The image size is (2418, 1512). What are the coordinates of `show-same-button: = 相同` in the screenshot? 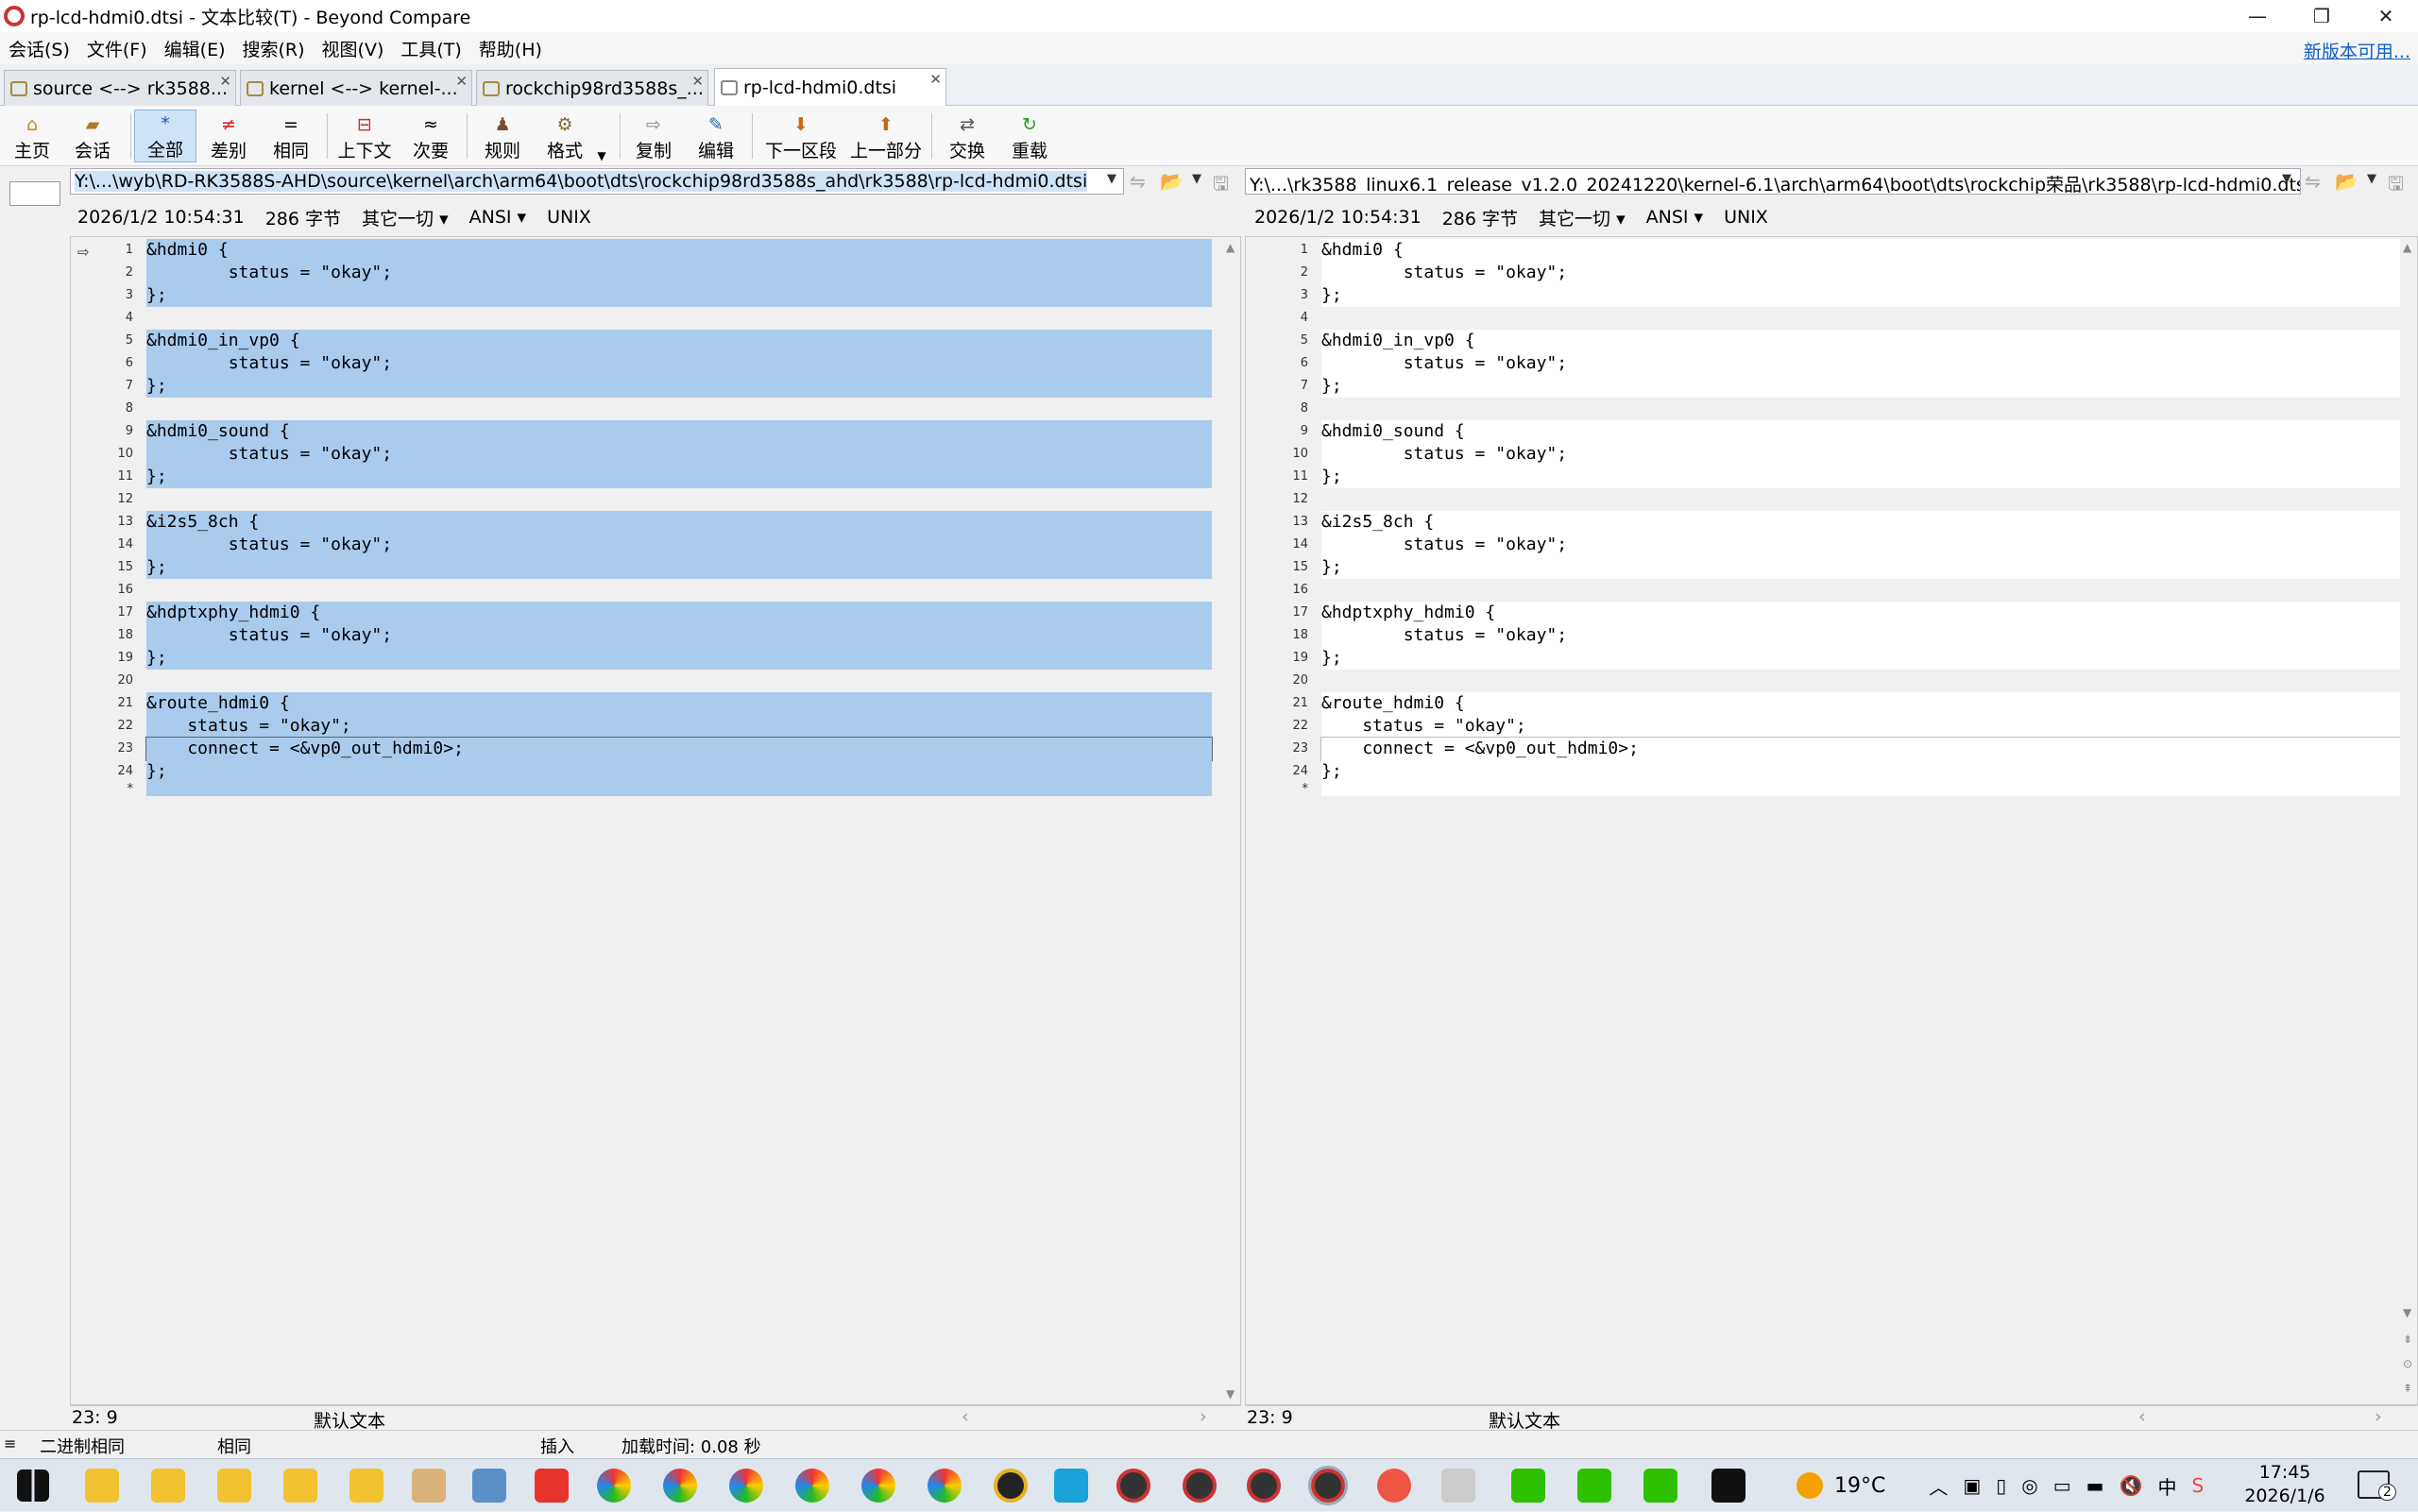 It's located at (290, 136).